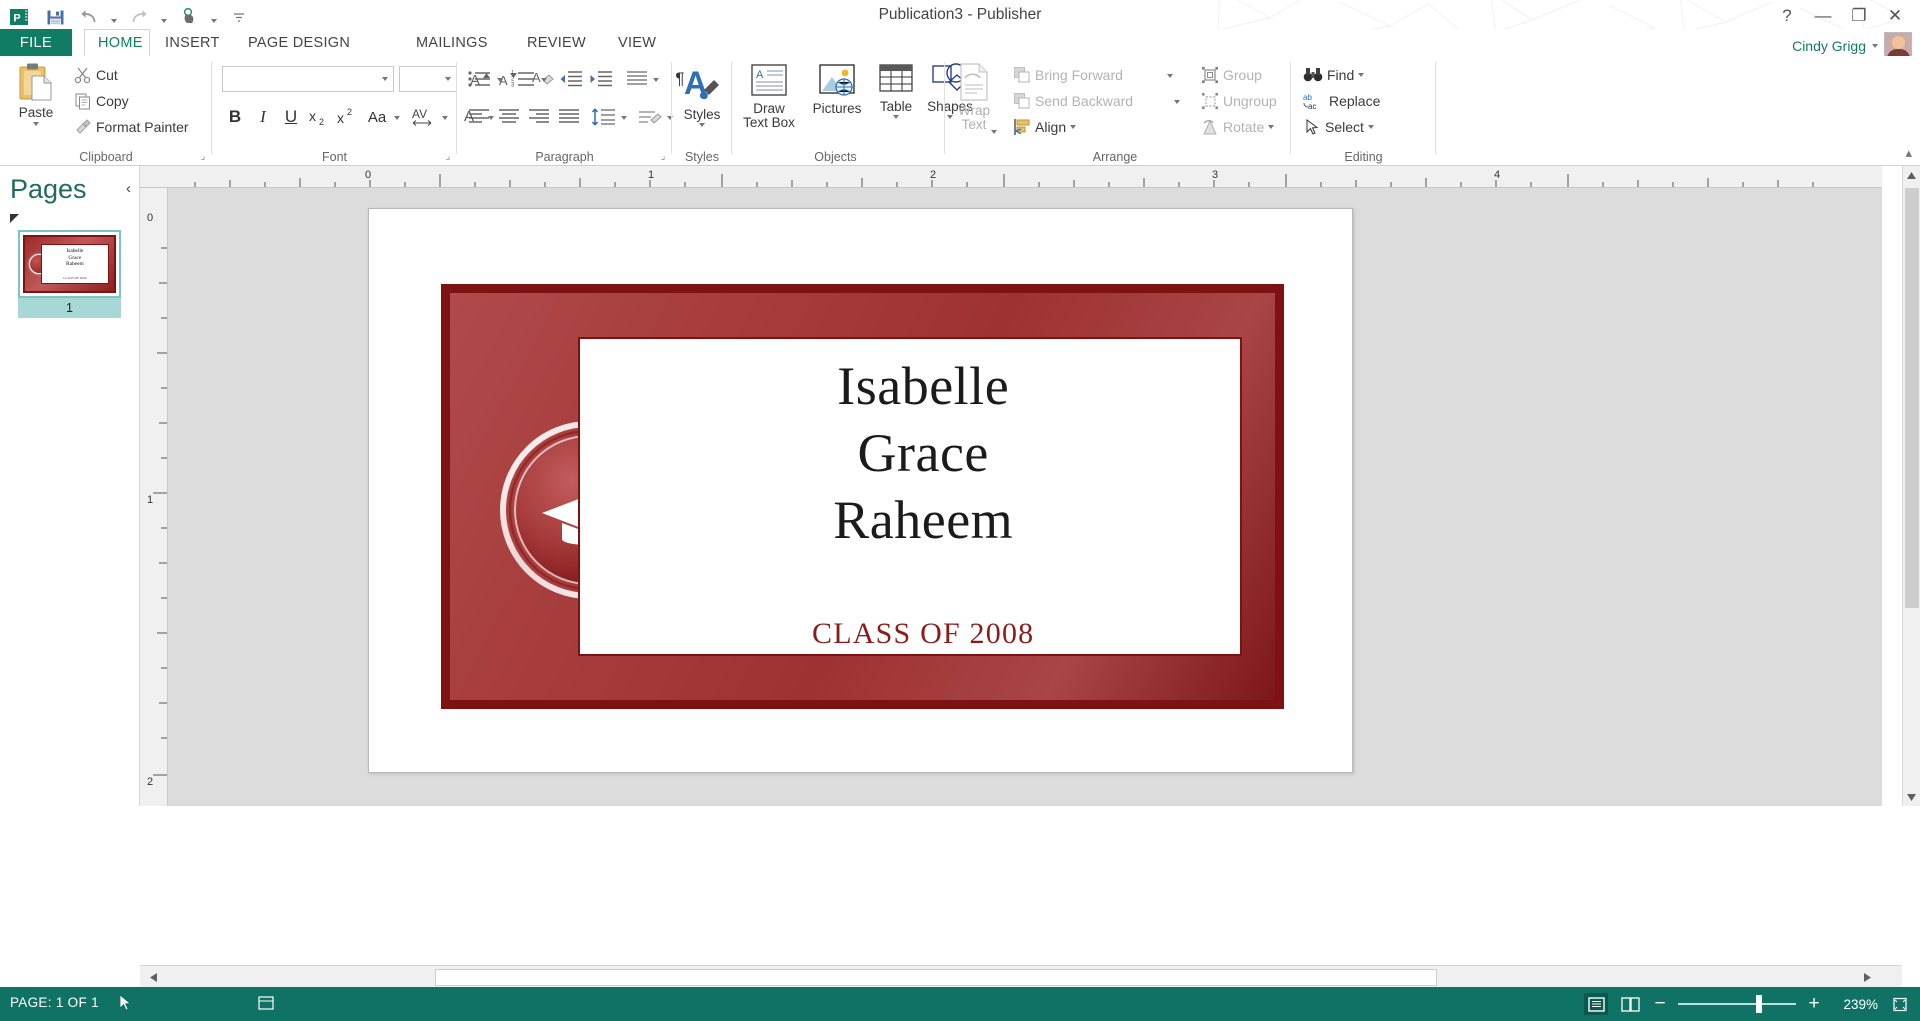 The image size is (1920, 1021). I want to click on restore-icon: ❐, so click(1859, 16).